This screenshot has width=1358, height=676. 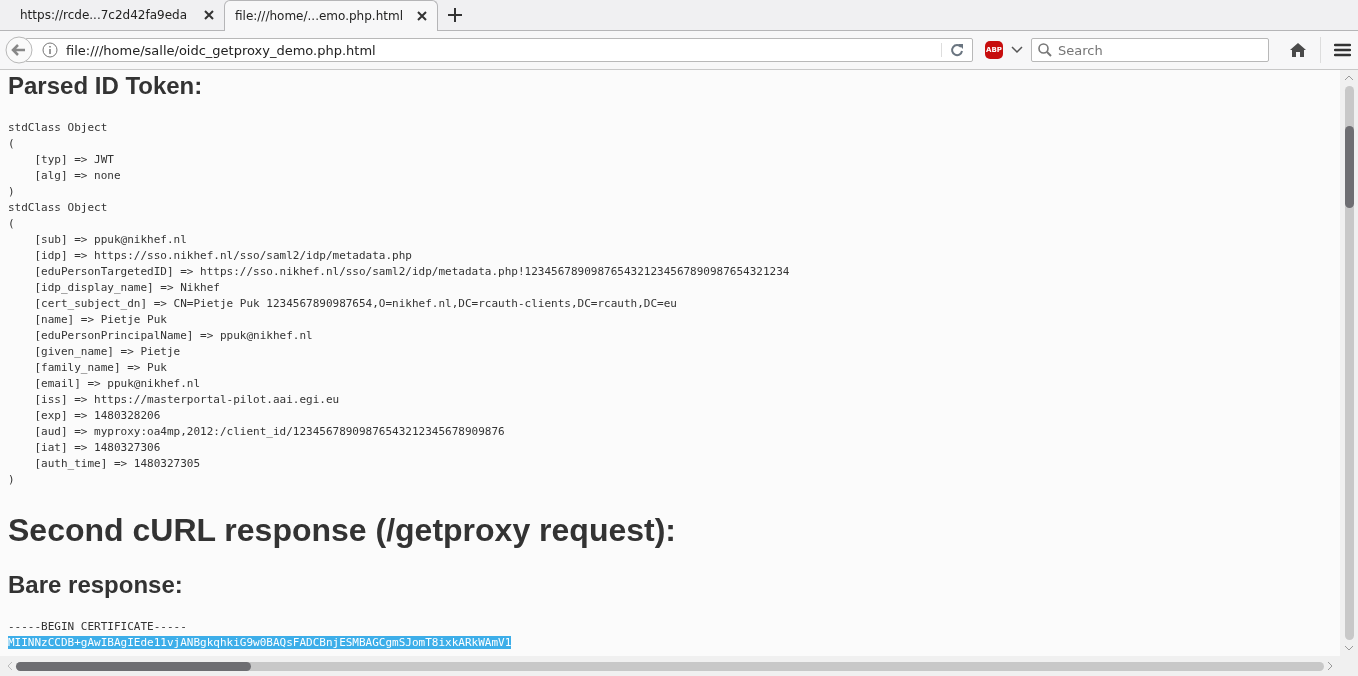 What do you see at coordinates (97, 626) in the screenshot?
I see `code-line: -----BEGIN CERTIFICATE-----` at bounding box center [97, 626].